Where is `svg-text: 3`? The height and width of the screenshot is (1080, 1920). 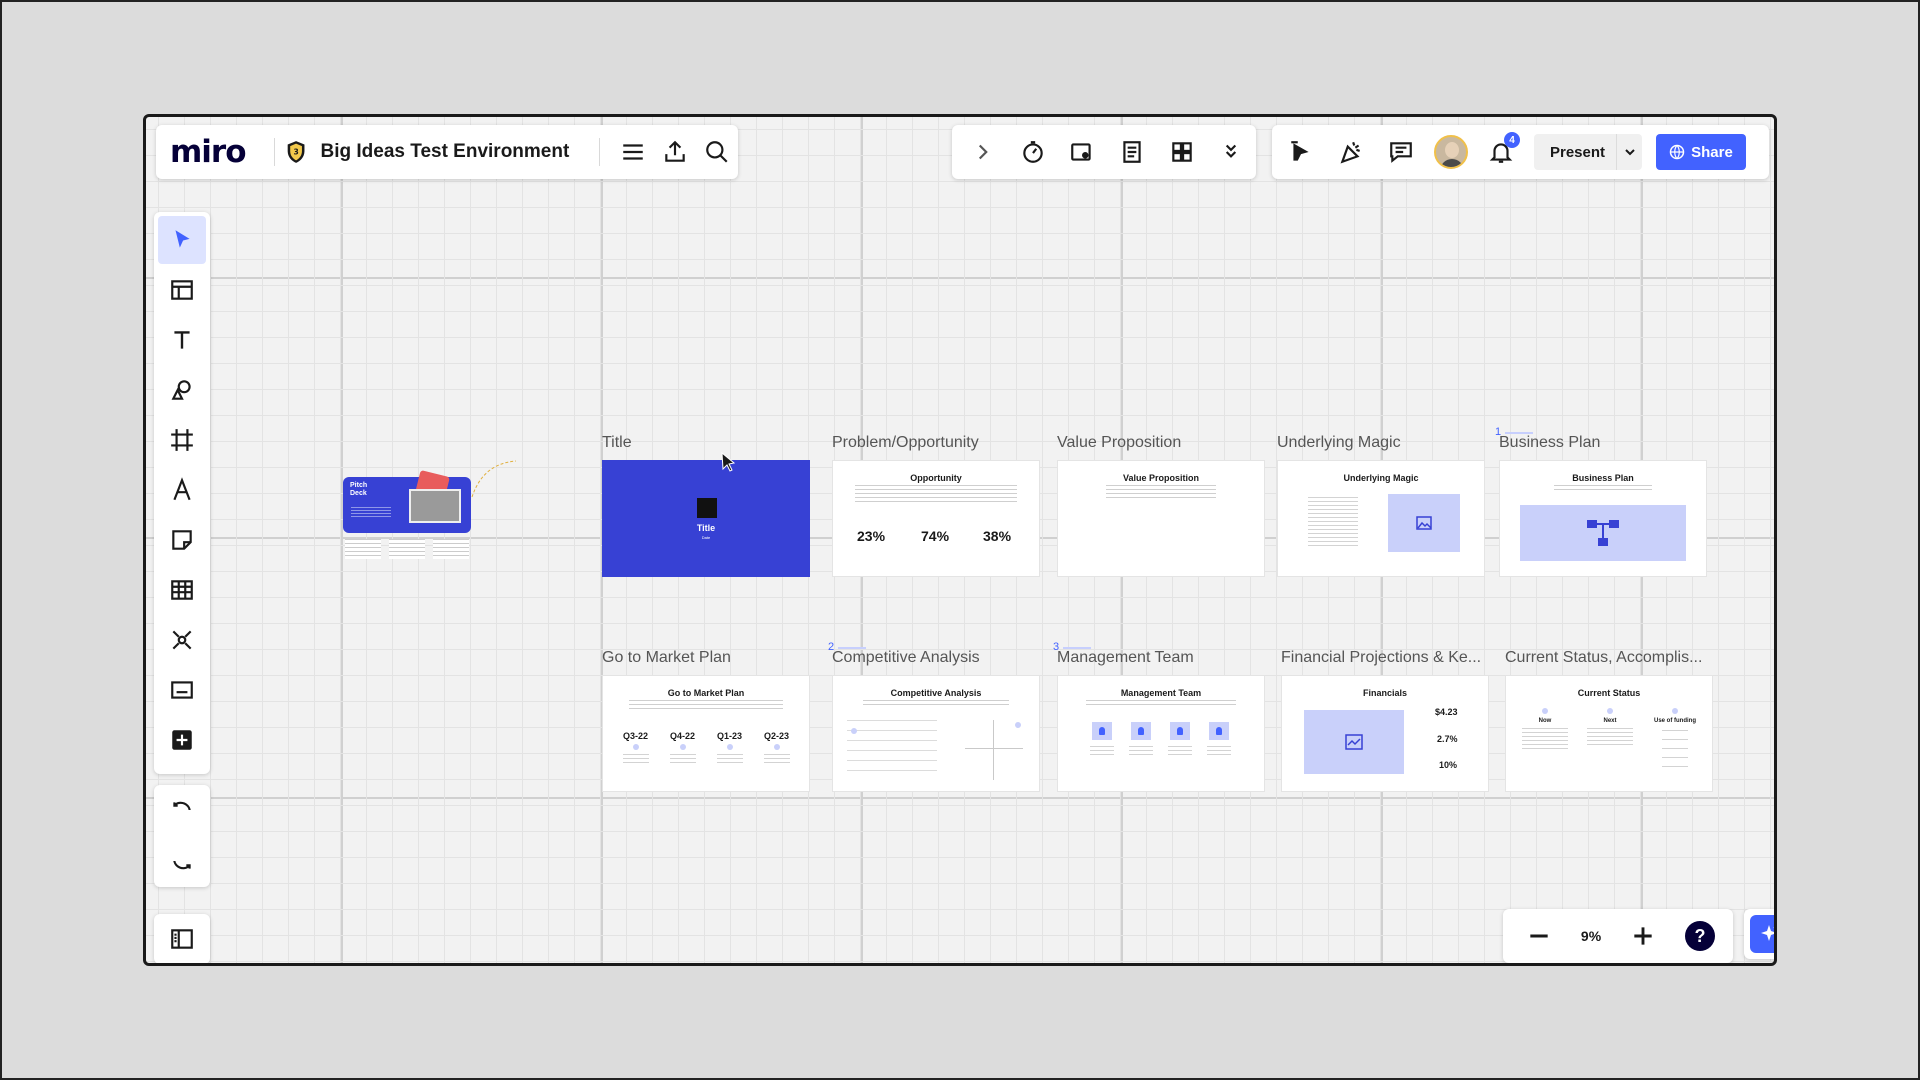 svg-text: 3 is located at coordinates (296, 152).